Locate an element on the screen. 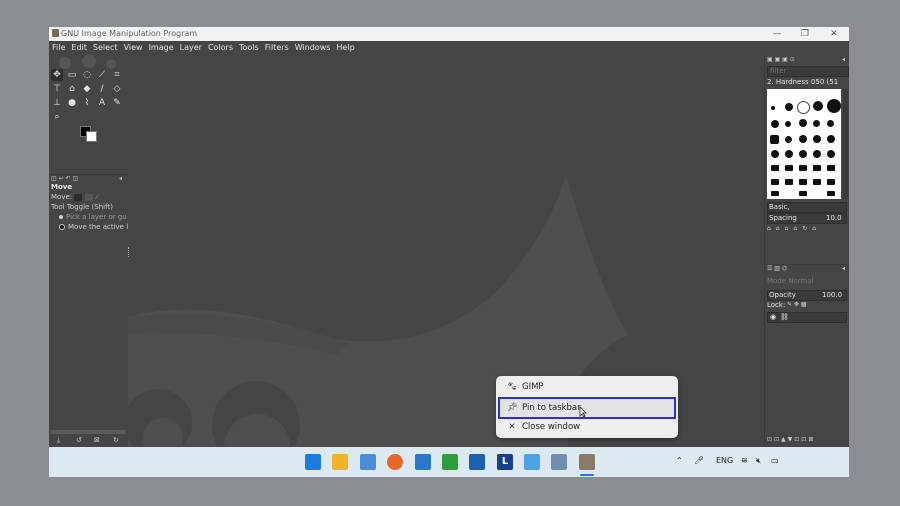 The height and width of the screenshot is (506, 900). menu-select: Select is located at coordinates (105, 47).